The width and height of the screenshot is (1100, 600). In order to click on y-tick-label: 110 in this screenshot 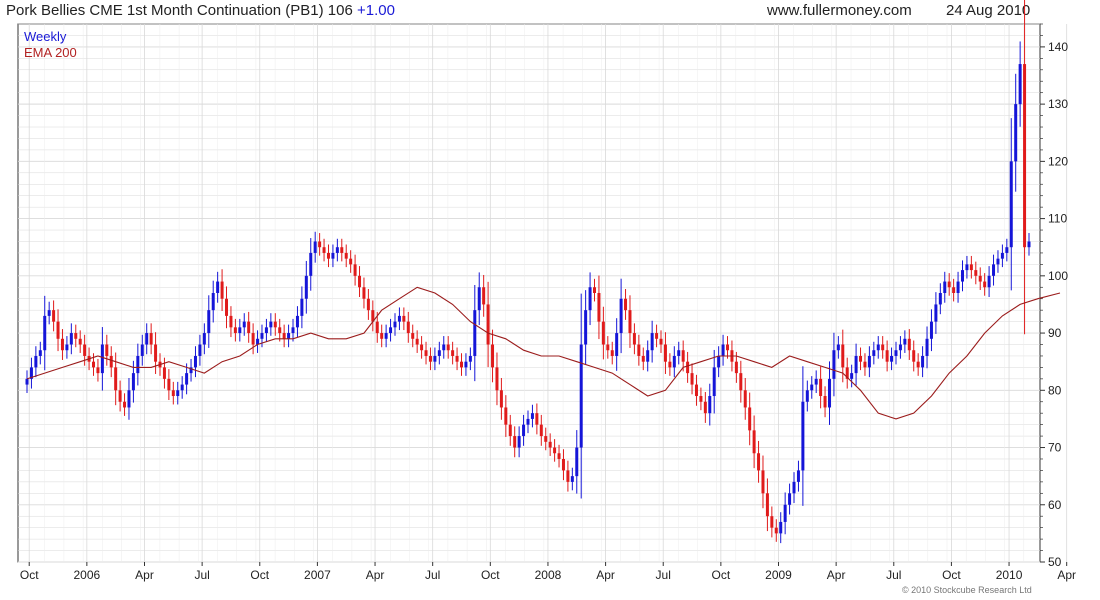, I will do `click(1057, 219)`.